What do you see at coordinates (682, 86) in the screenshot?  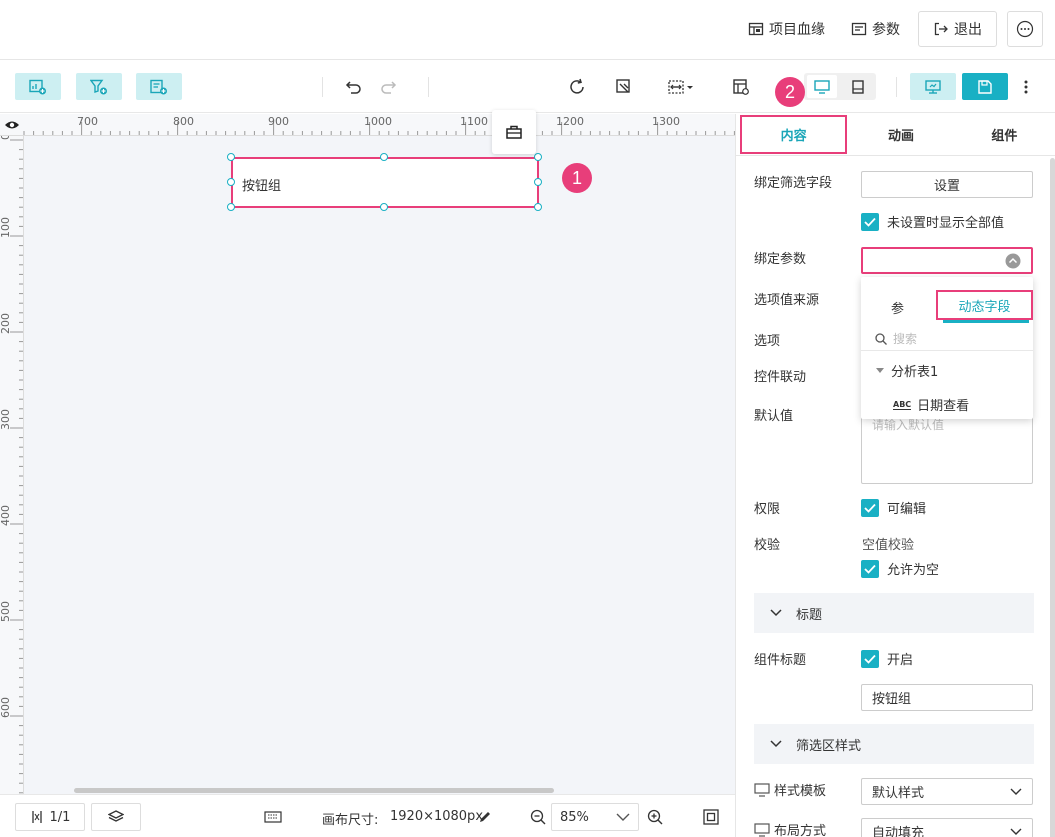 I see `align-dropdown-button` at bounding box center [682, 86].